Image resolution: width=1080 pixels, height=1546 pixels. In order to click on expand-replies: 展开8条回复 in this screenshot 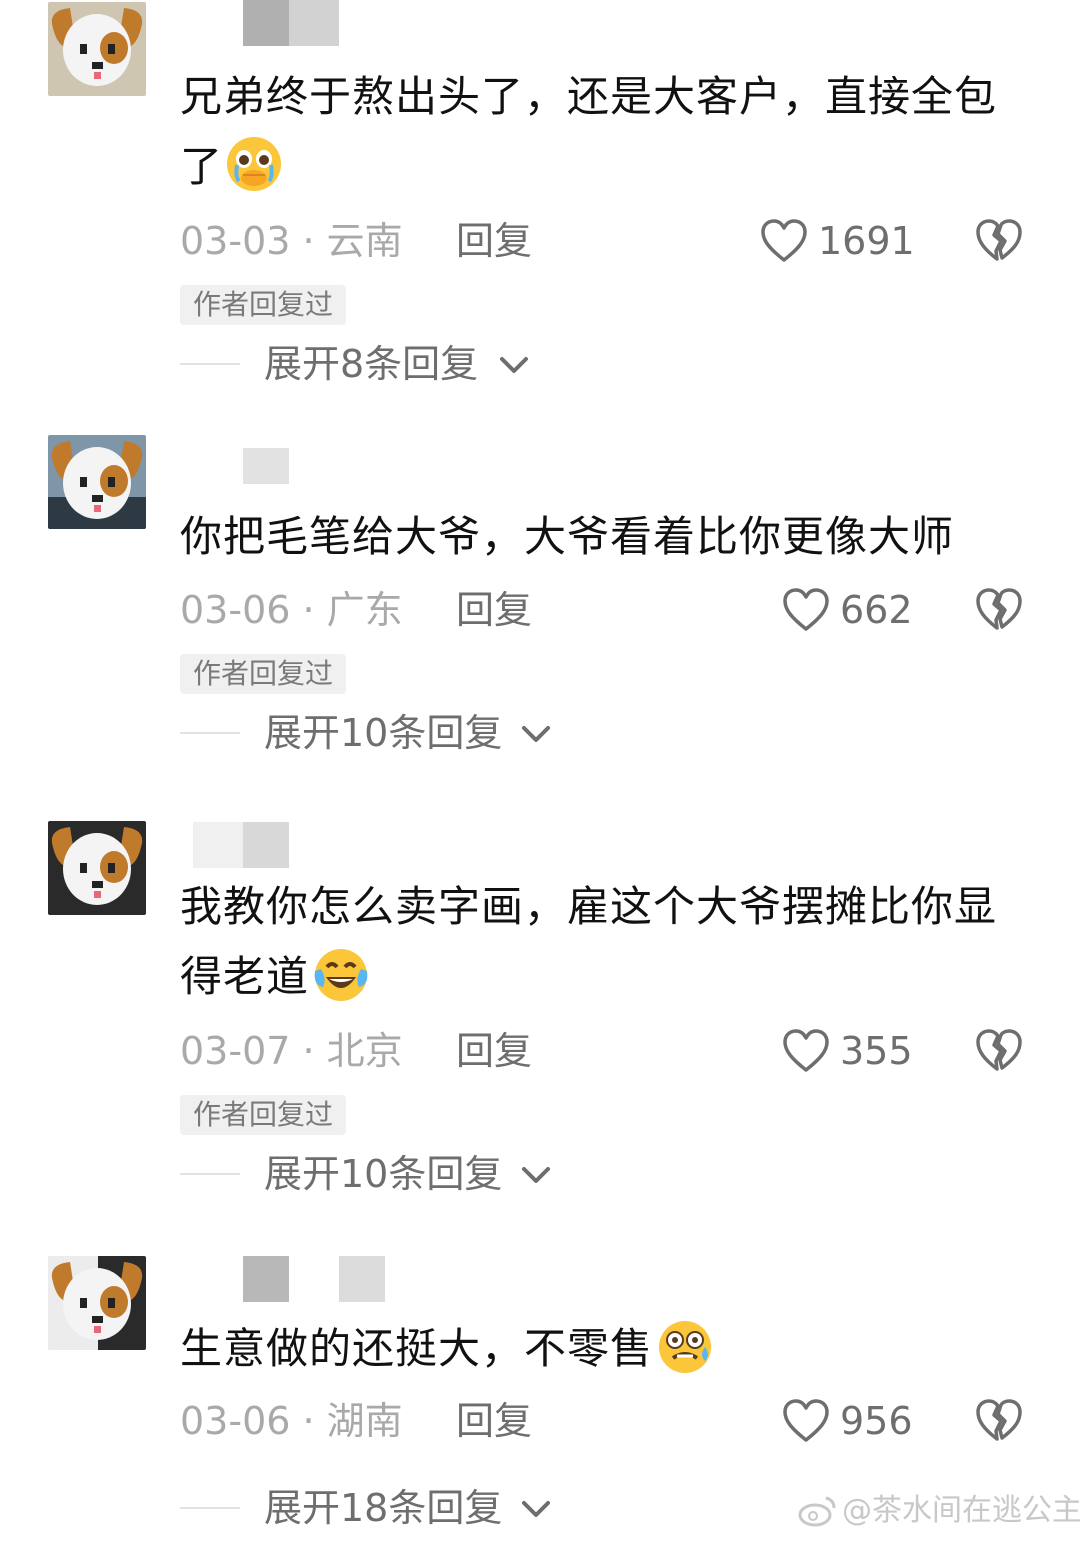, I will do `click(430, 364)`.